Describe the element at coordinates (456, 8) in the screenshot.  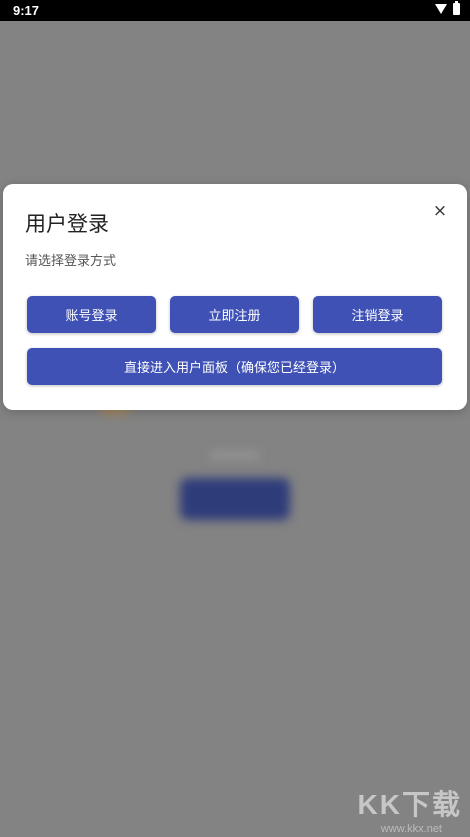
I see `battery-icon` at that location.